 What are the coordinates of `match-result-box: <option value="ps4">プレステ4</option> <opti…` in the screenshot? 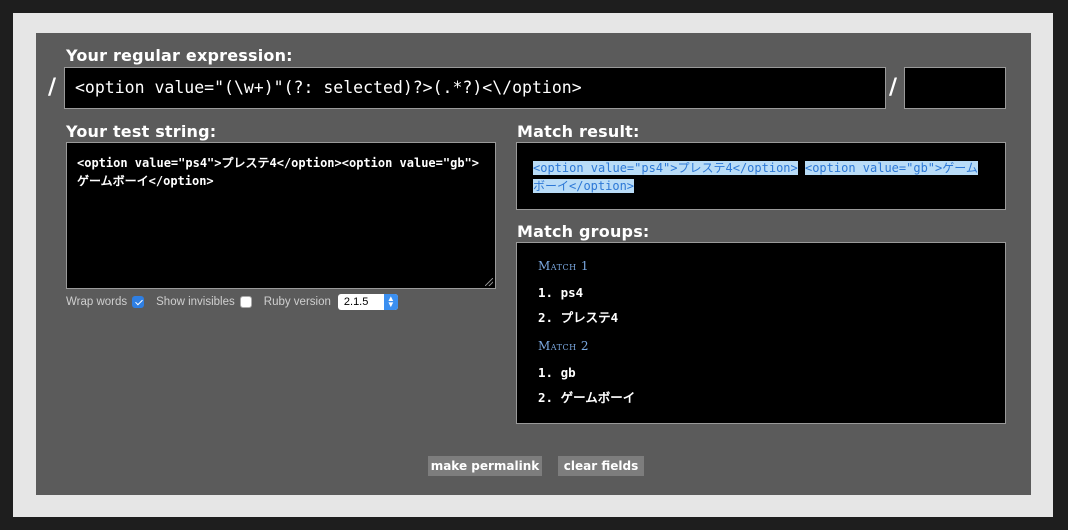 It's located at (761, 176).